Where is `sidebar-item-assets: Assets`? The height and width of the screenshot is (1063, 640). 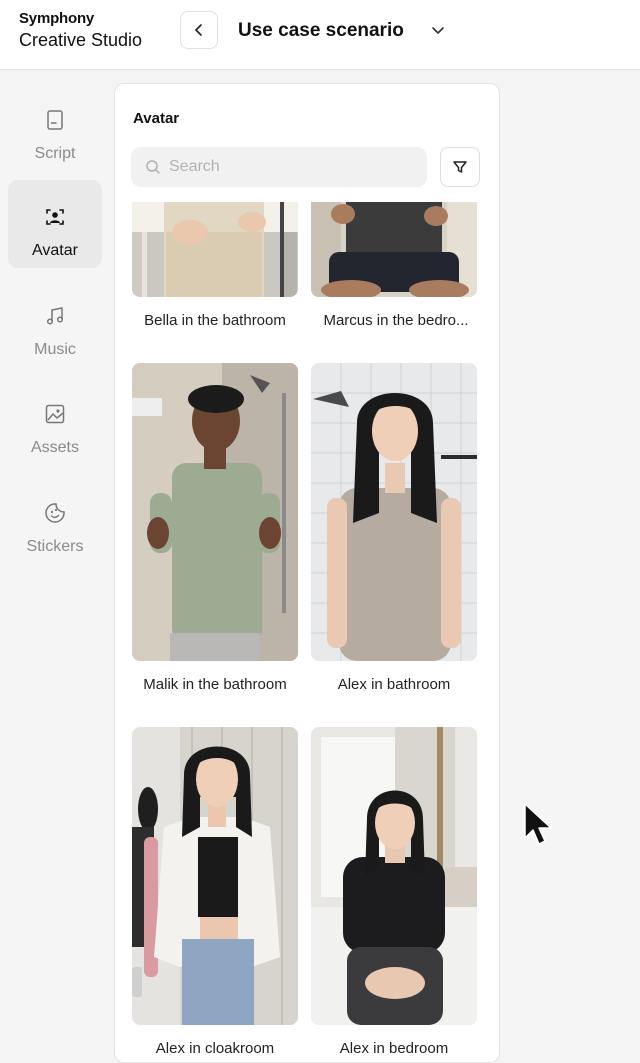 sidebar-item-assets: Assets is located at coordinates (55, 421).